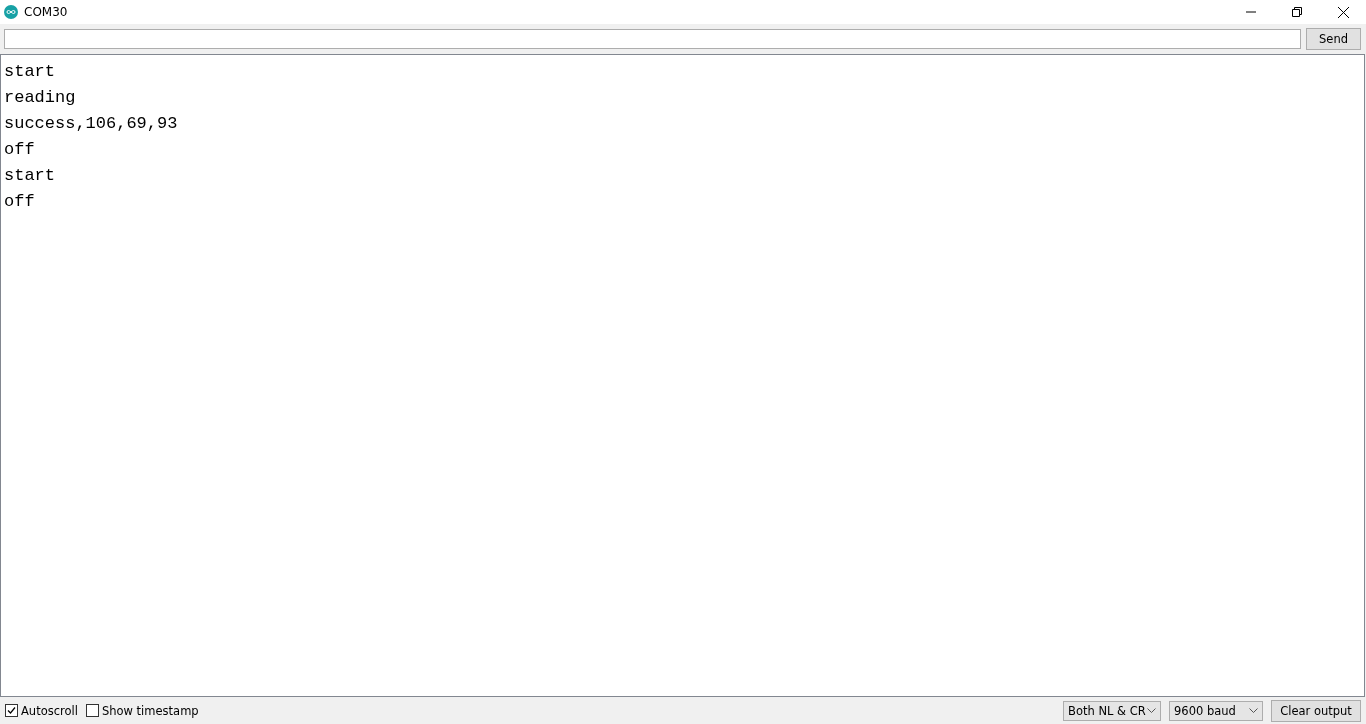  What do you see at coordinates (1112, 710) in the screenshot?
I see `line-ending-dropdown: Both NL & CR` at bounding box center [1112, 710].